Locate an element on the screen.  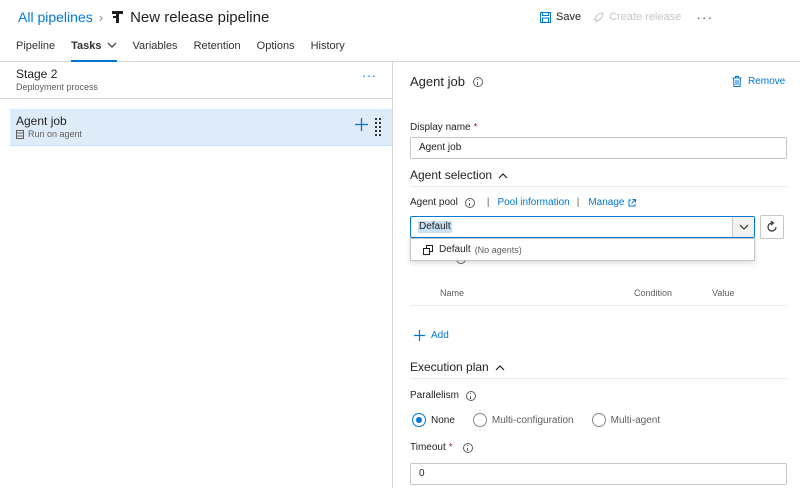
tab-pipeline: Pipeline is located at coordinates (35, 51).